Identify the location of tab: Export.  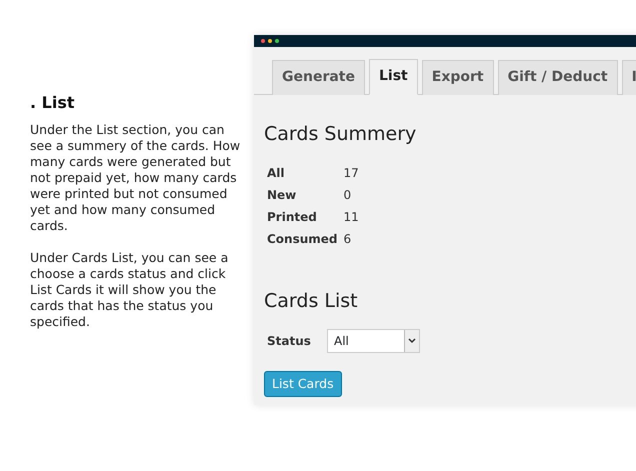
(458, 77).